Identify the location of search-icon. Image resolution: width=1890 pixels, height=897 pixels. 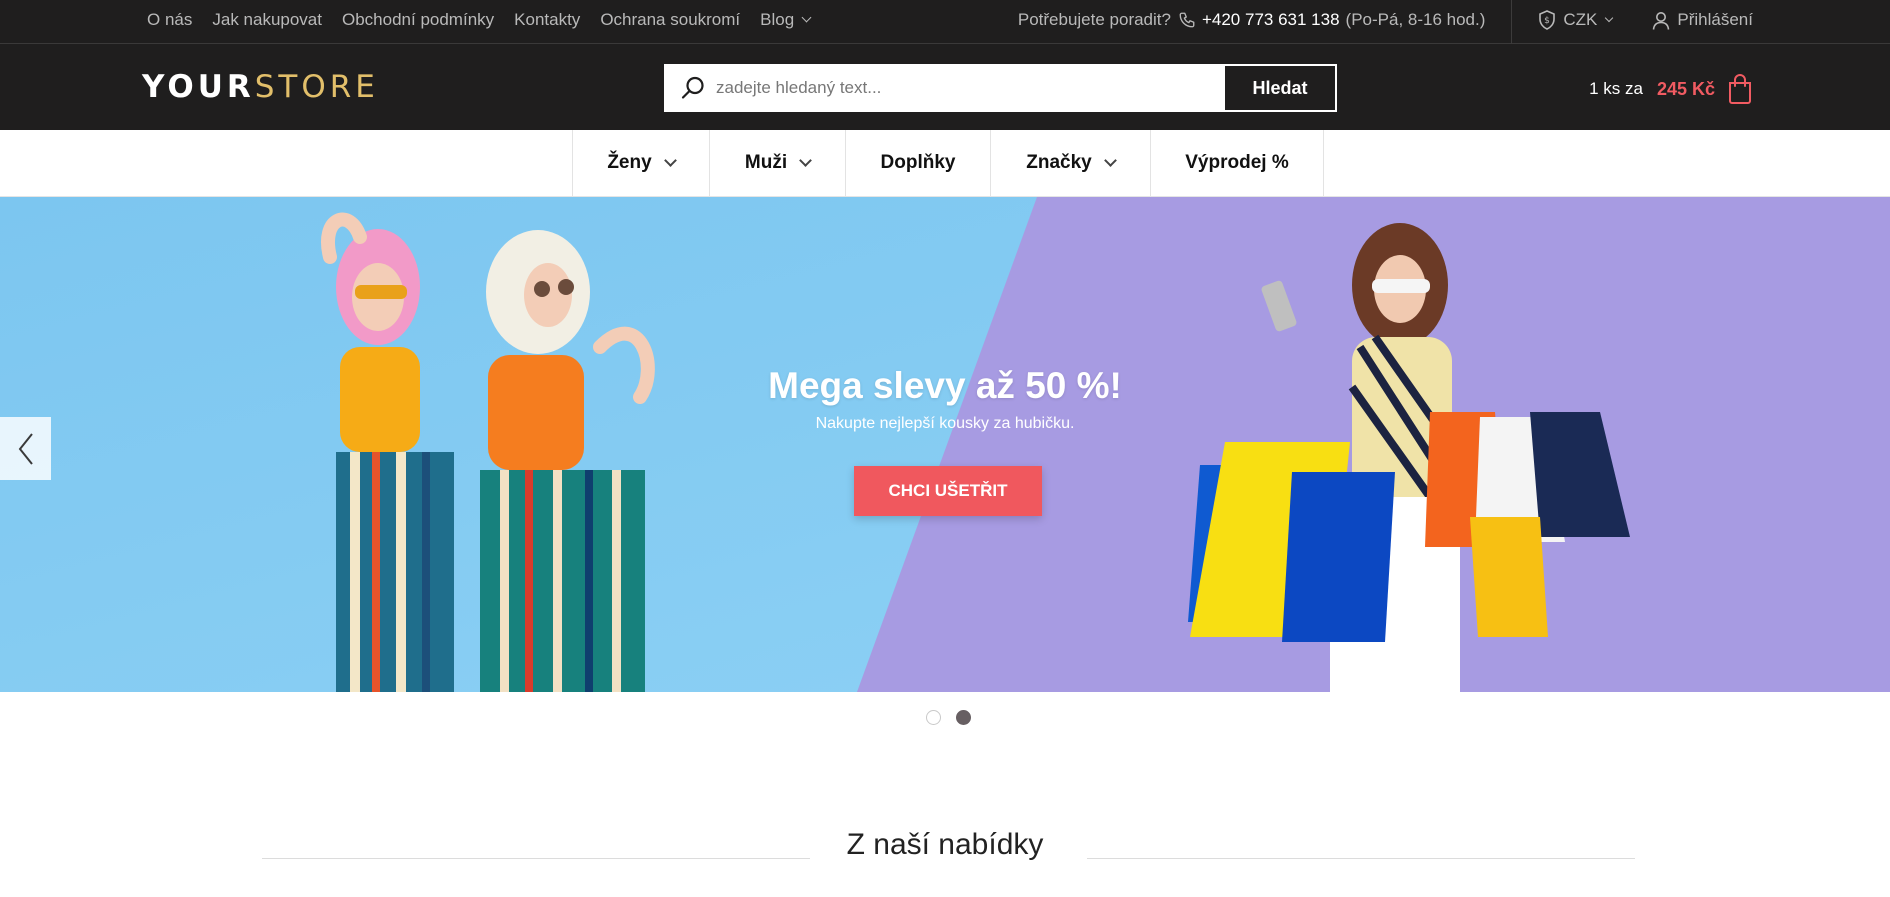
(693, 88).